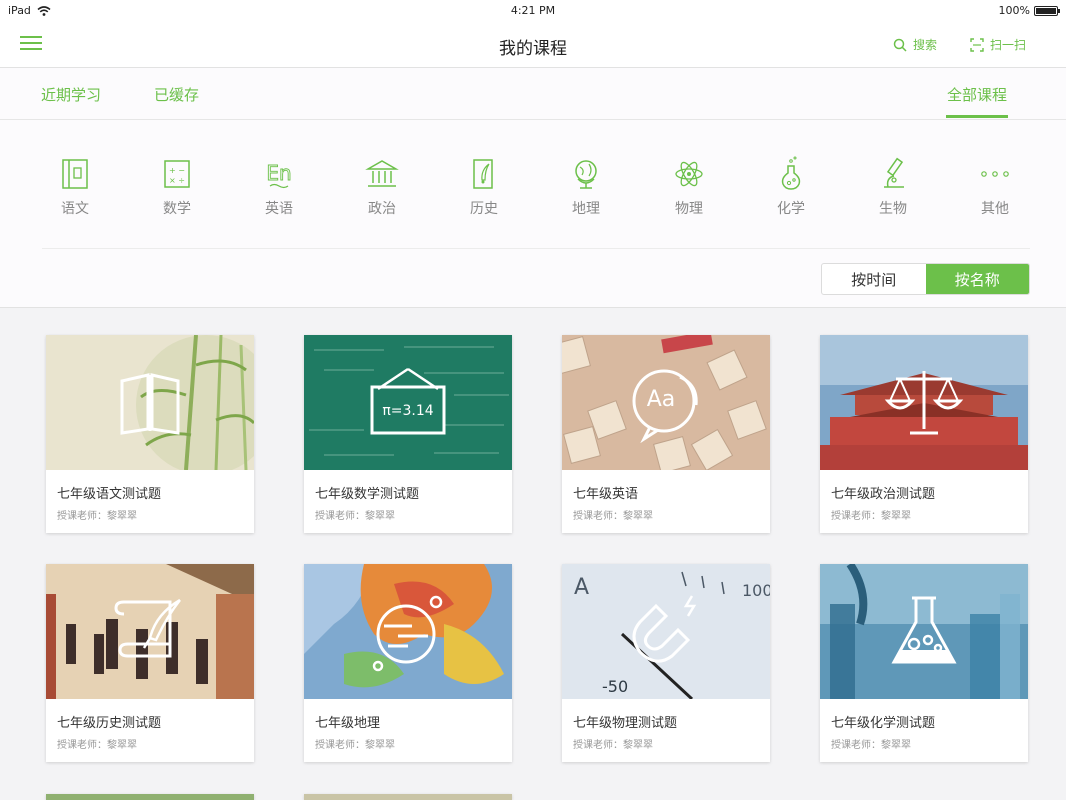  I want to click on subject-biology: 生物, so click(893, 187).